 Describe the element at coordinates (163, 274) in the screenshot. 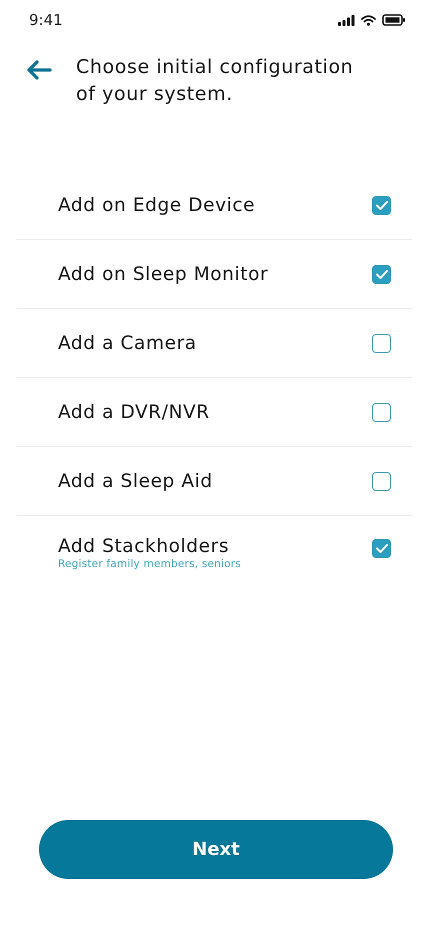

I see `option-label: Add on Sleep Monitor` at that location.